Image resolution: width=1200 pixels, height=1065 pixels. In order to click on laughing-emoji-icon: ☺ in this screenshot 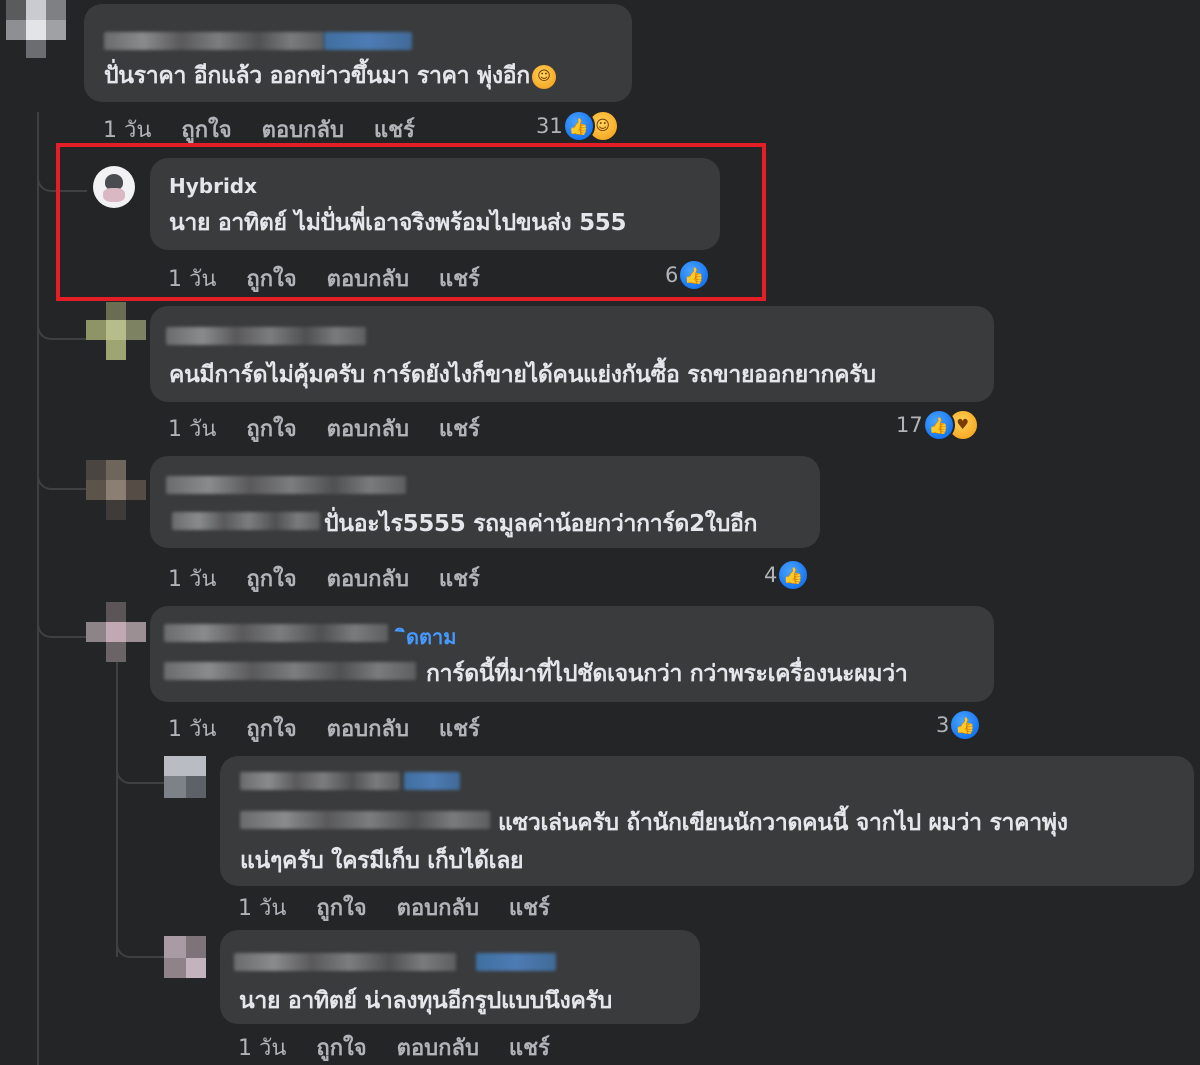, I will do `click(543, 76)`.